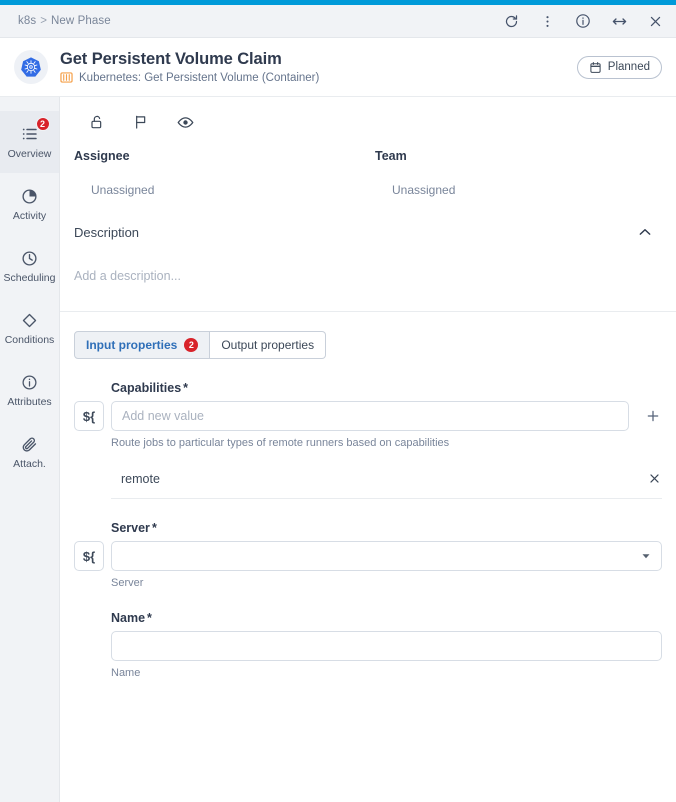 Image resolution: width=676 pixels, height=802 pixels. I want to click on status-badge: Planned, so click(619, 67).